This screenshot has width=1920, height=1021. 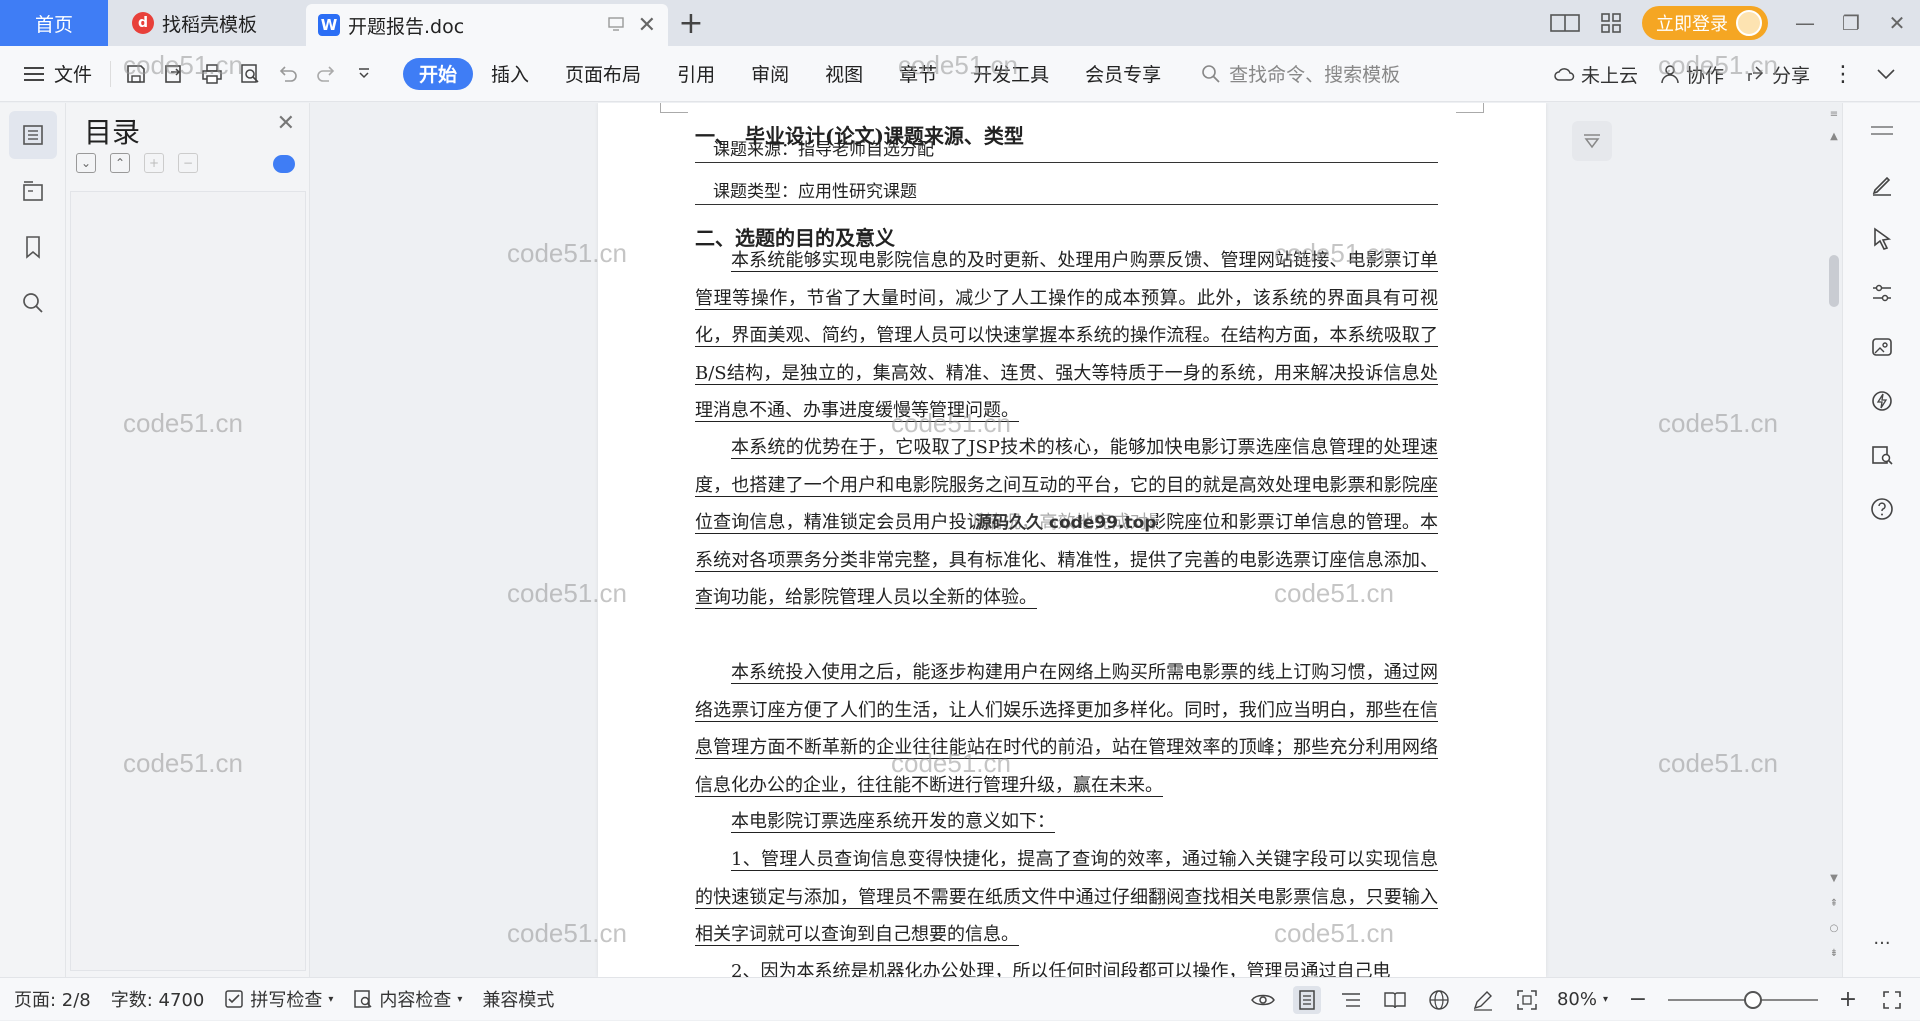 What do you see at coordinates (1123, 74) in the screenshot?
I see `tab-member: 会员专享` at bounding box center [1123, 74].